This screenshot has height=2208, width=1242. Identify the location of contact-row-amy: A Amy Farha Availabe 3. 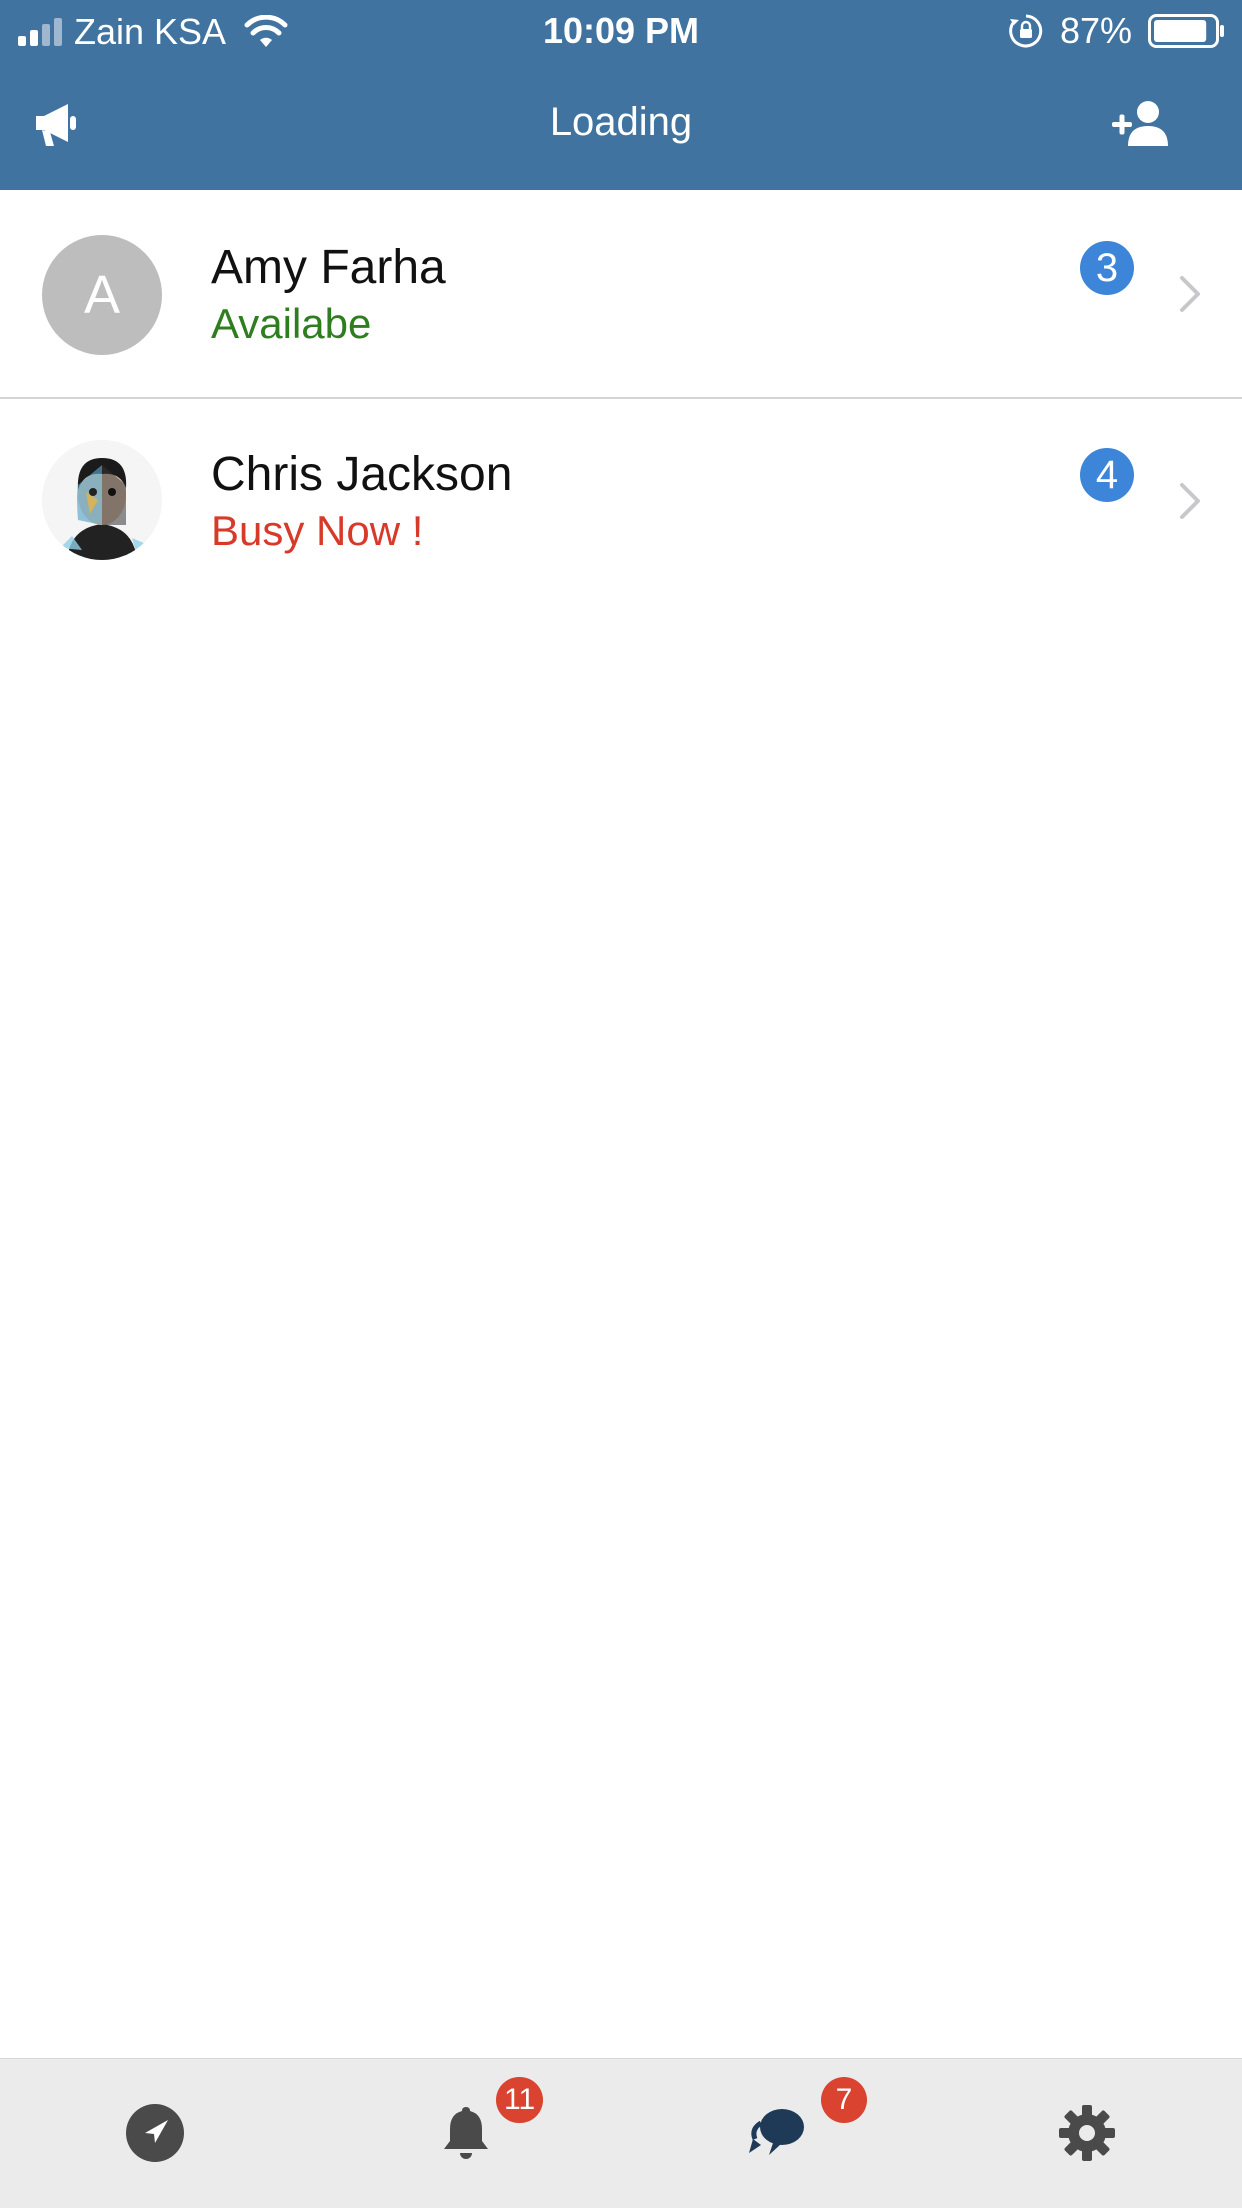
(621, 294).